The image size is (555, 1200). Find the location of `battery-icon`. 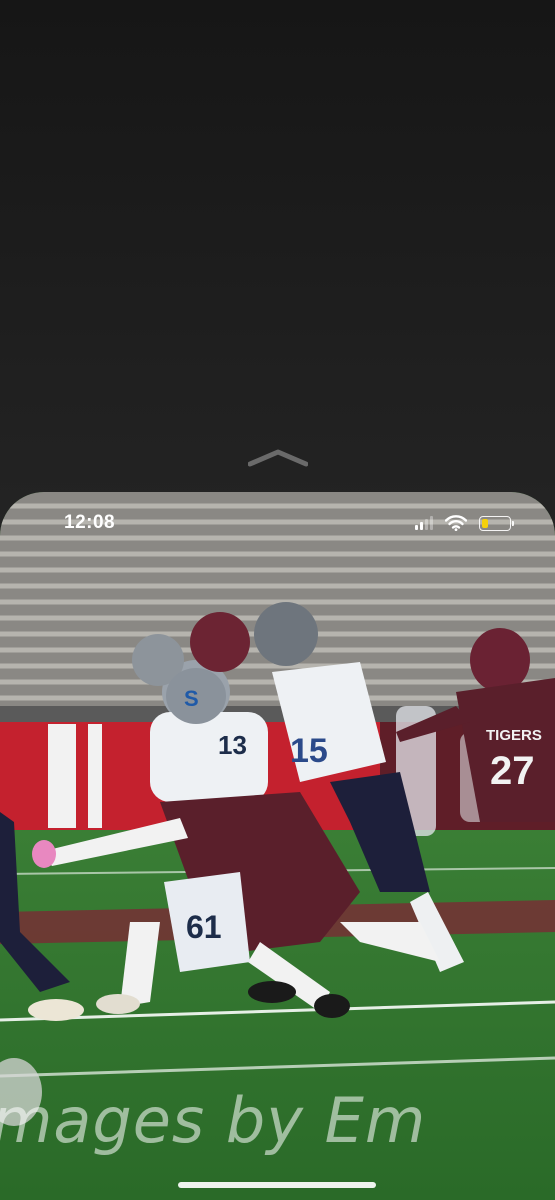

battery-icon is located at coordinates (496, 523).